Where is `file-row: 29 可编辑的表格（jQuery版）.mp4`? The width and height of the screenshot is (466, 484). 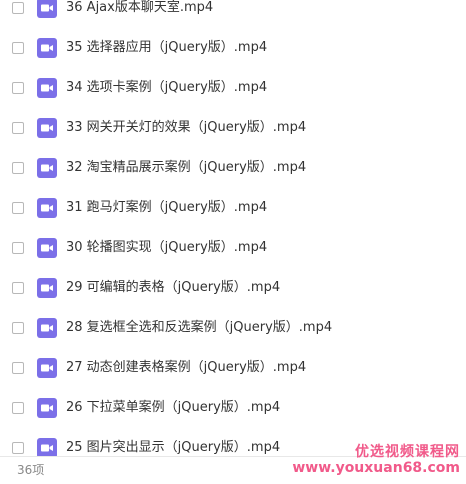
file-row: 29 可编辑的表格（jQuery版）.mp4 is located at coordinates (233, 289).